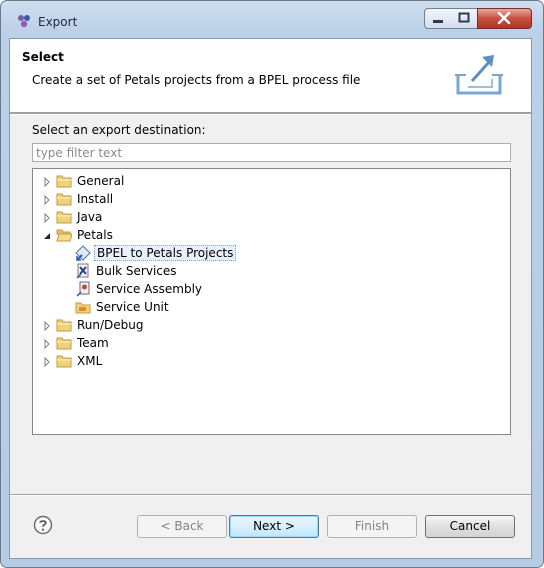  Describe the element at coordinates (268, 361) in the screenshot. I see `tree-item-xml: XML` at that location.